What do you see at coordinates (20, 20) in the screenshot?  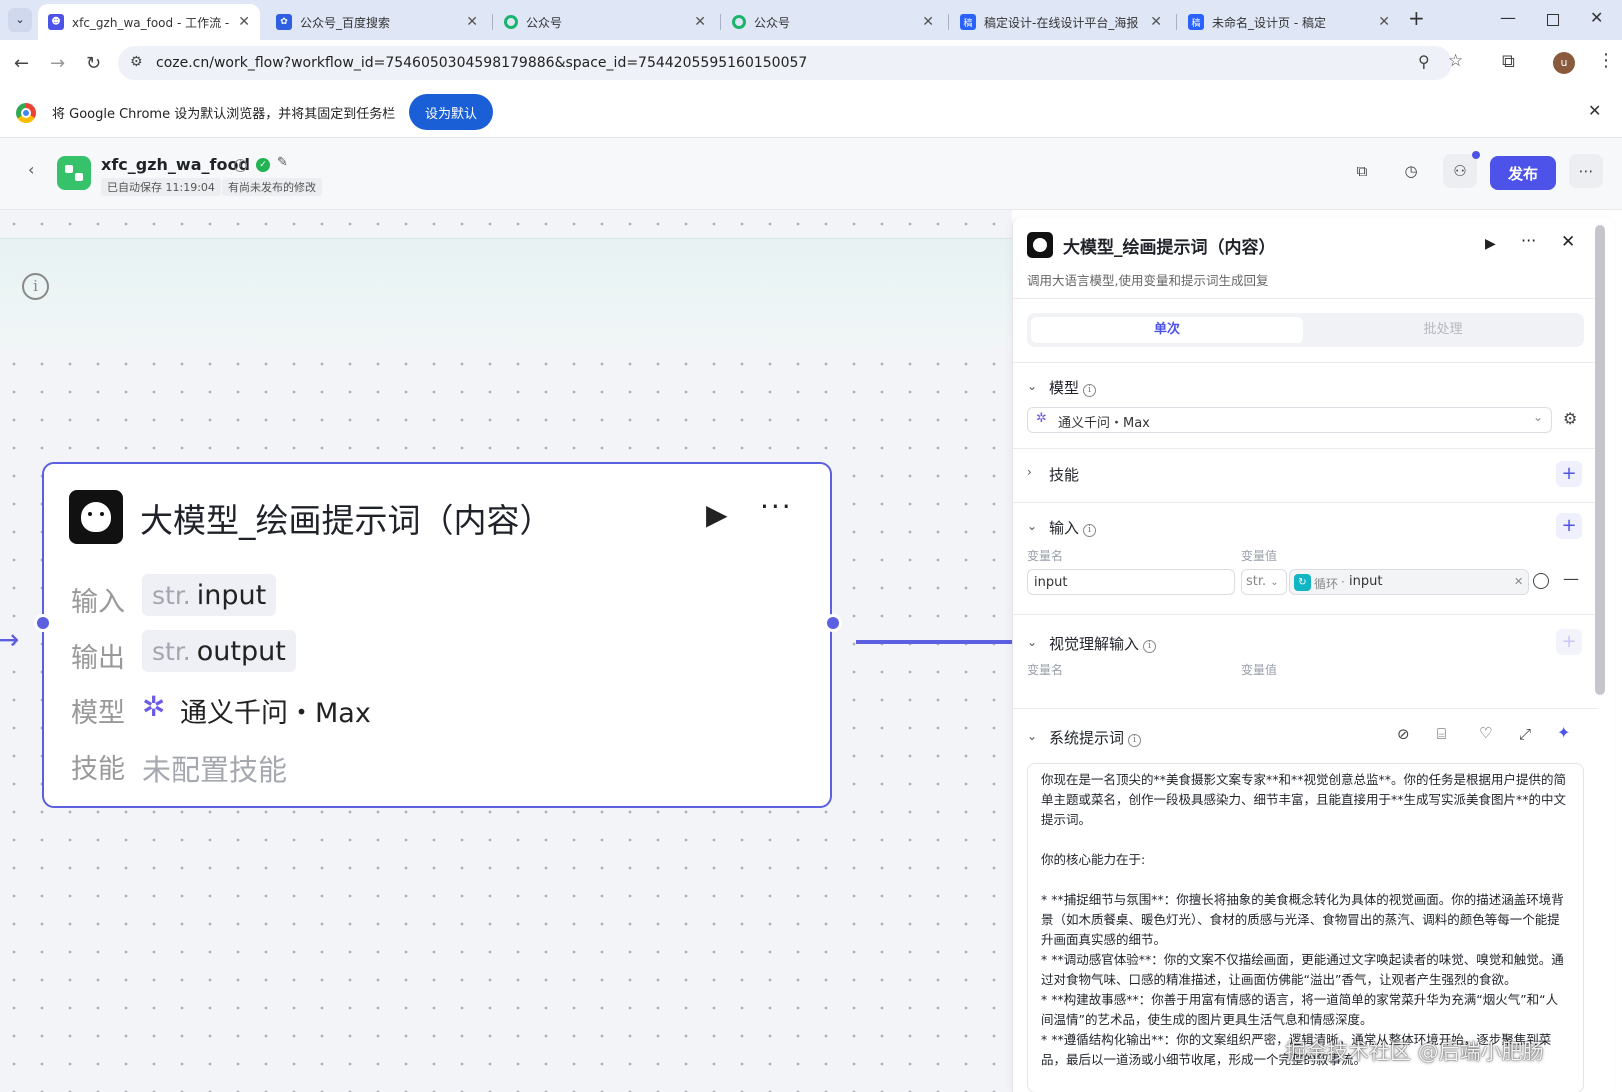 I see `tab-search-button: ⌄` at bounding box center [20, 20].